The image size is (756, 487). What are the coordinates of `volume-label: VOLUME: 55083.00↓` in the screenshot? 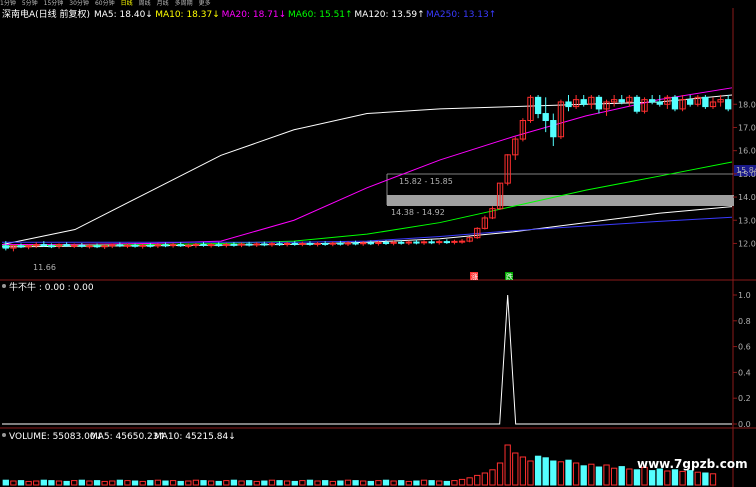 It's located at (56, 437).